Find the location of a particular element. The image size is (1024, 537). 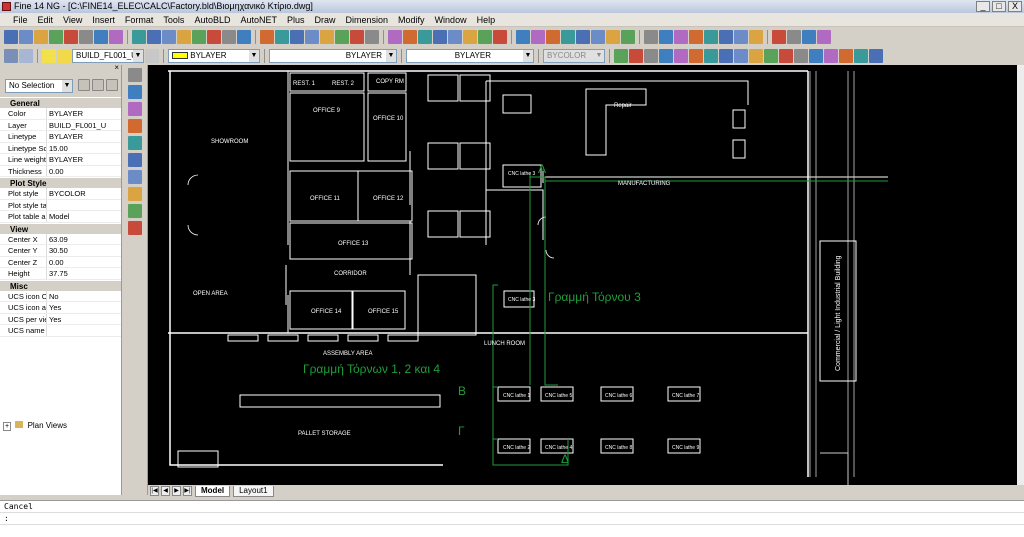

select-objects-icon is located at coordinates (98, 85).